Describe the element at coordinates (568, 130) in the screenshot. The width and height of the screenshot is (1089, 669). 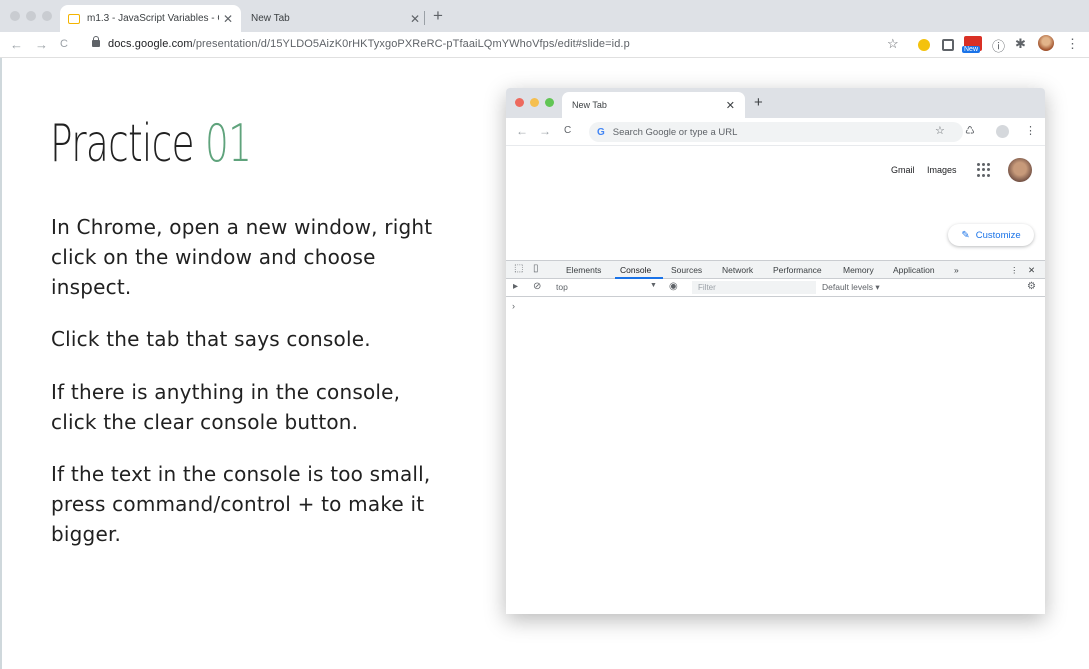
I see `inner-reload-icon: C` at that location.